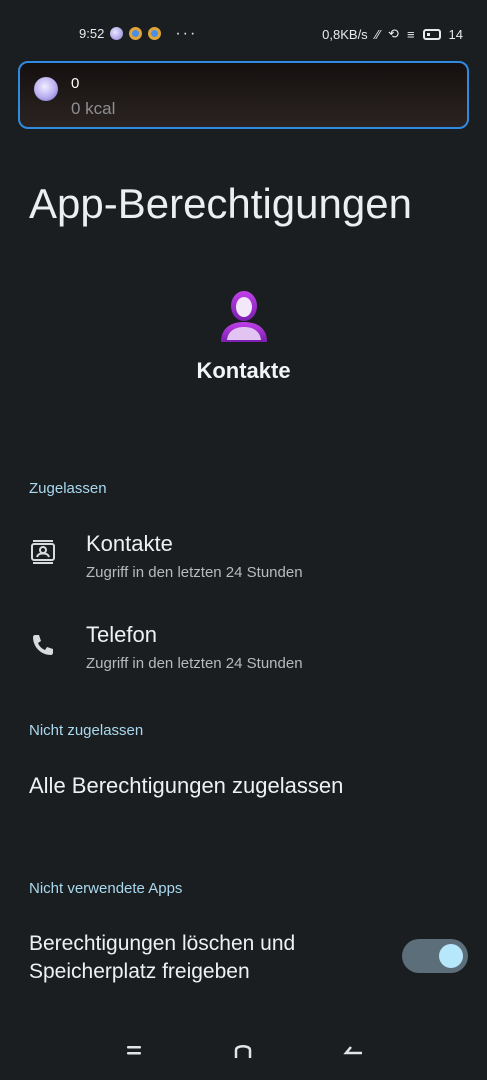 The width and height of the screenshot is (487, 1080). What do you see at coordinates (68, 488) in the screenshot?
I see `section-header-allowed: Zugelassen` at bounding box center [68, 488].